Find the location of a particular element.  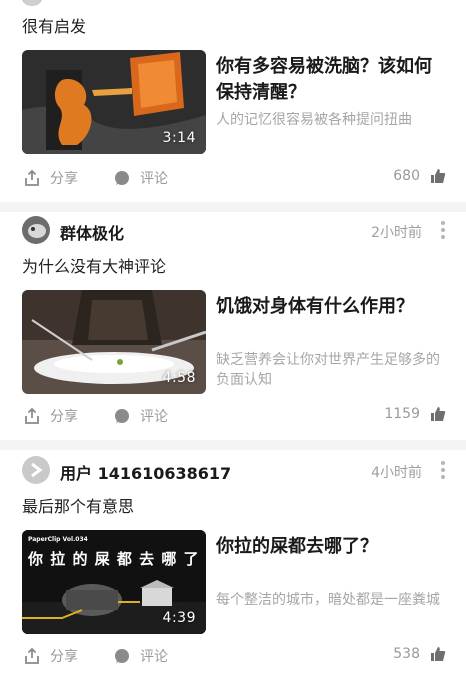

user-name: 群体极化 is located at coordinates (92, 232).